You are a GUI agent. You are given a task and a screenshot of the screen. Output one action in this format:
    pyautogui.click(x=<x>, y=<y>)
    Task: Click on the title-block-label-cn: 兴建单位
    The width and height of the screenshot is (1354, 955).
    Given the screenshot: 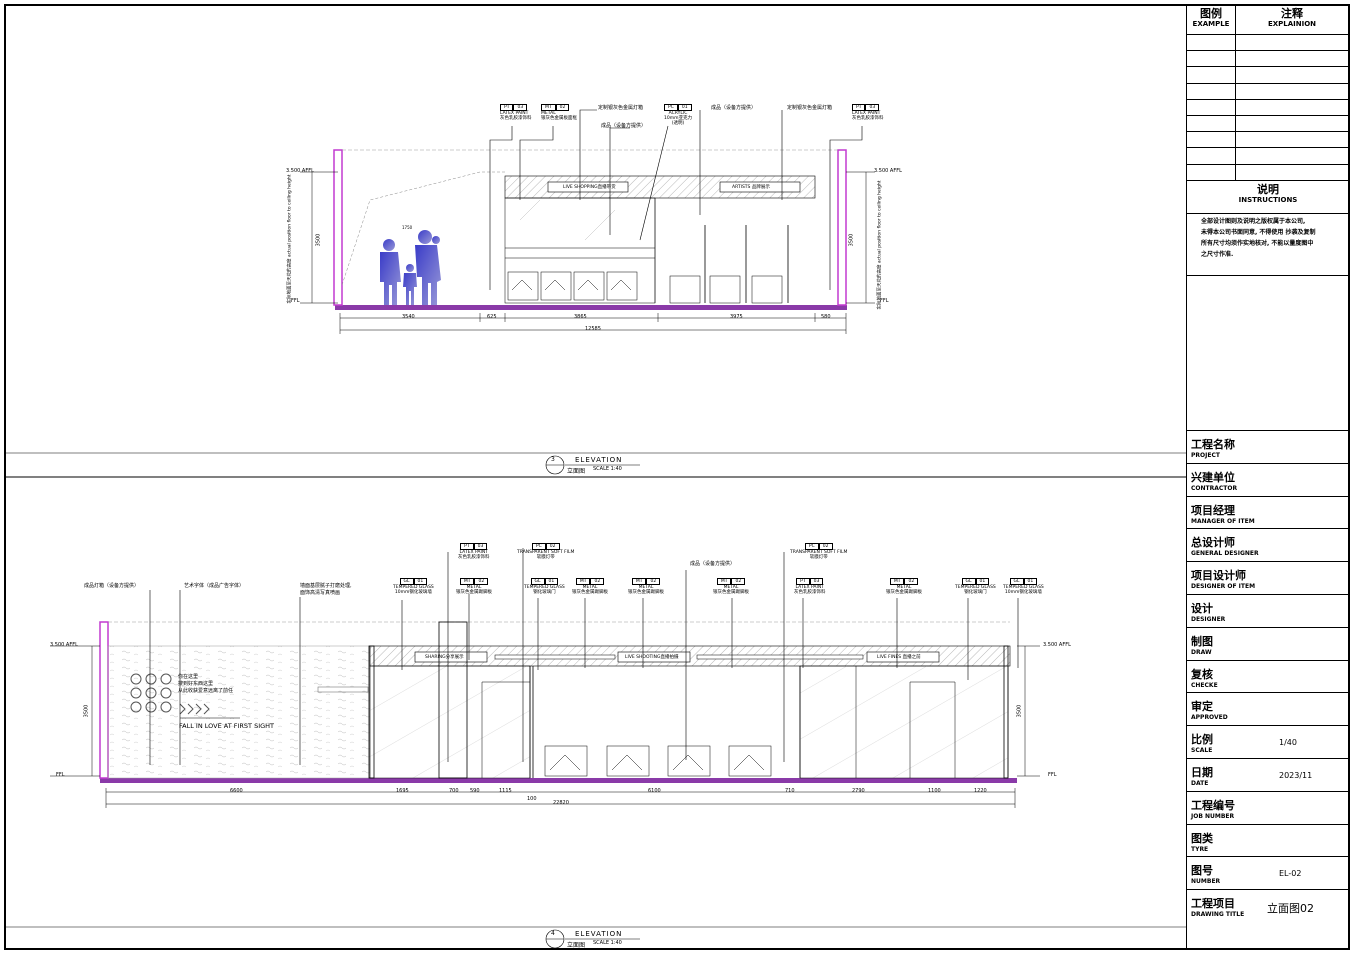 What is the action you would take?
    pyautogui.click(x=1213, y=477)
    